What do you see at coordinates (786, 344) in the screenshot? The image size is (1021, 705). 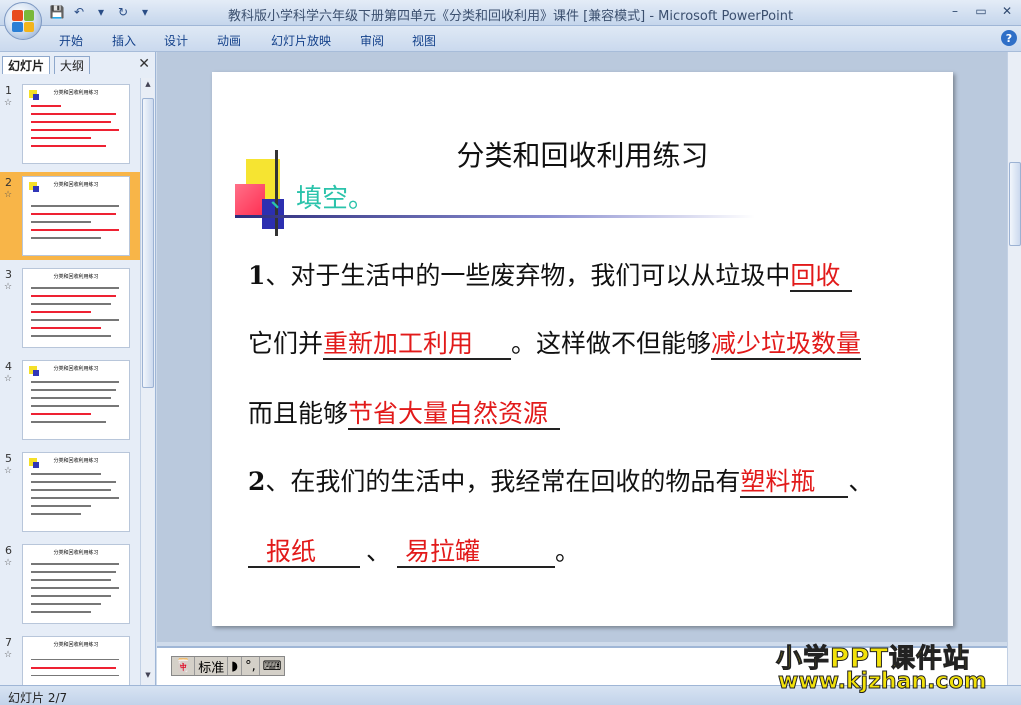 I see `answer-blank: 减少垃圾数量` at bounding box center [786, 344].